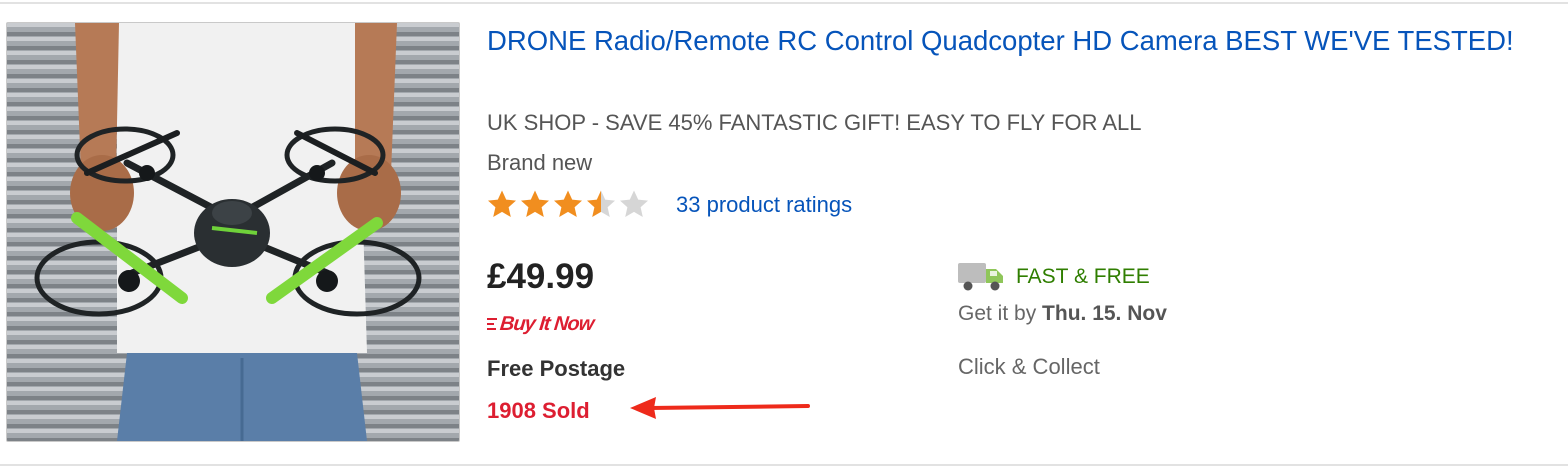 The image size is (1568, 470). Describe the element at coordinates (1083, 276) in the screenshot. I see `shipping-badge: FAST & FREE` at that location.